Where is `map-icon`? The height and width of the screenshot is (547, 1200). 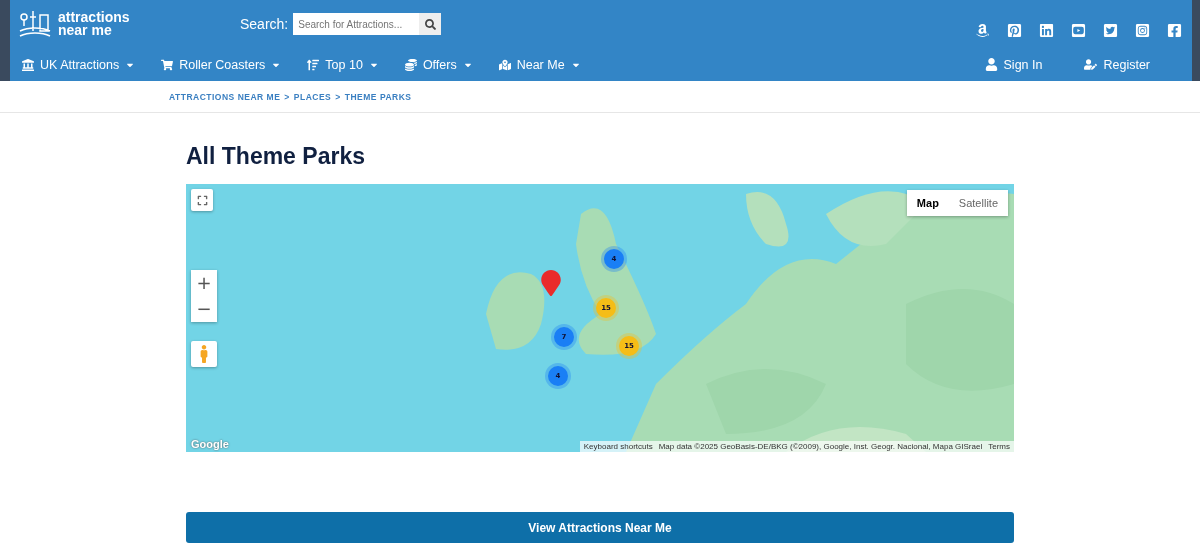
map-icon is located at coordinates (504, 64).